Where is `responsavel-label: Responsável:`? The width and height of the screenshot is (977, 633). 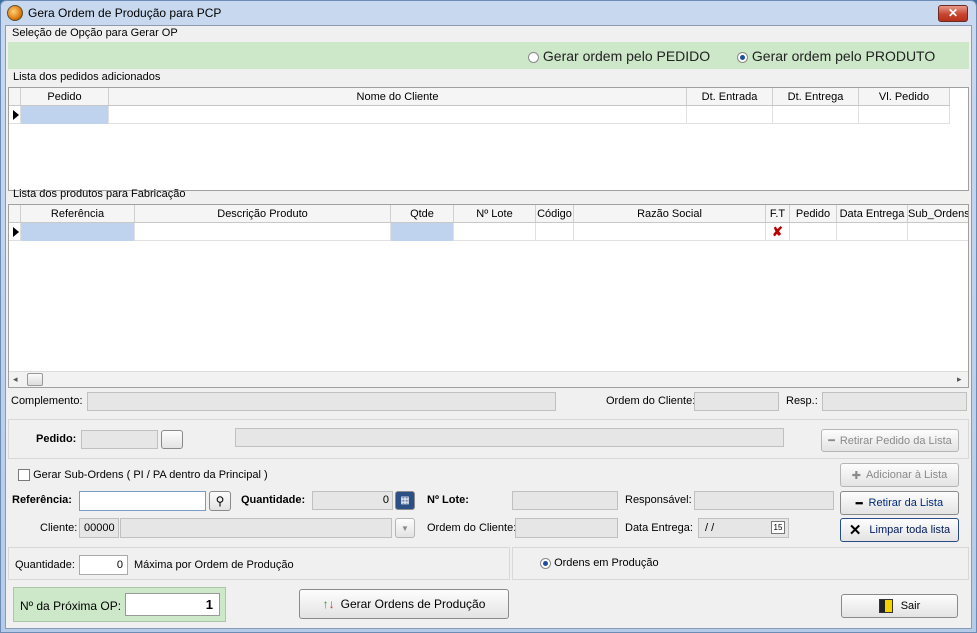
responsavel-label: Responsável: is located at coordinates (658, 500).